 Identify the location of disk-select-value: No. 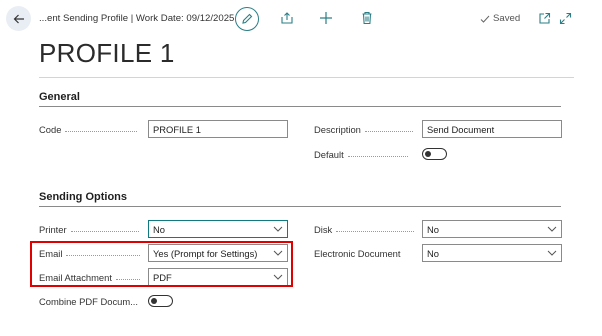
(433, 229).